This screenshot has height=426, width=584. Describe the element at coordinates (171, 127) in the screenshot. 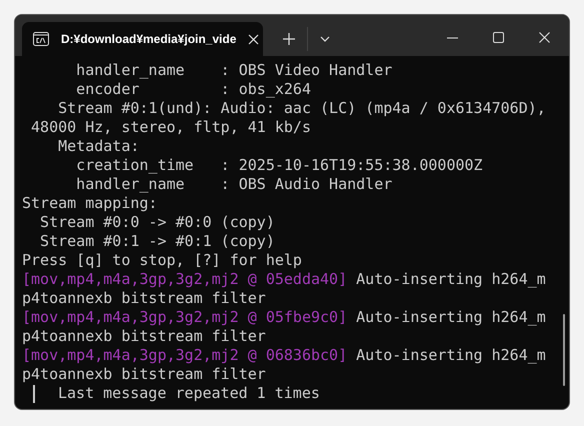

I see `console-line: 48000 Hz, stereo, fltp, 41 kb/s` at that location.